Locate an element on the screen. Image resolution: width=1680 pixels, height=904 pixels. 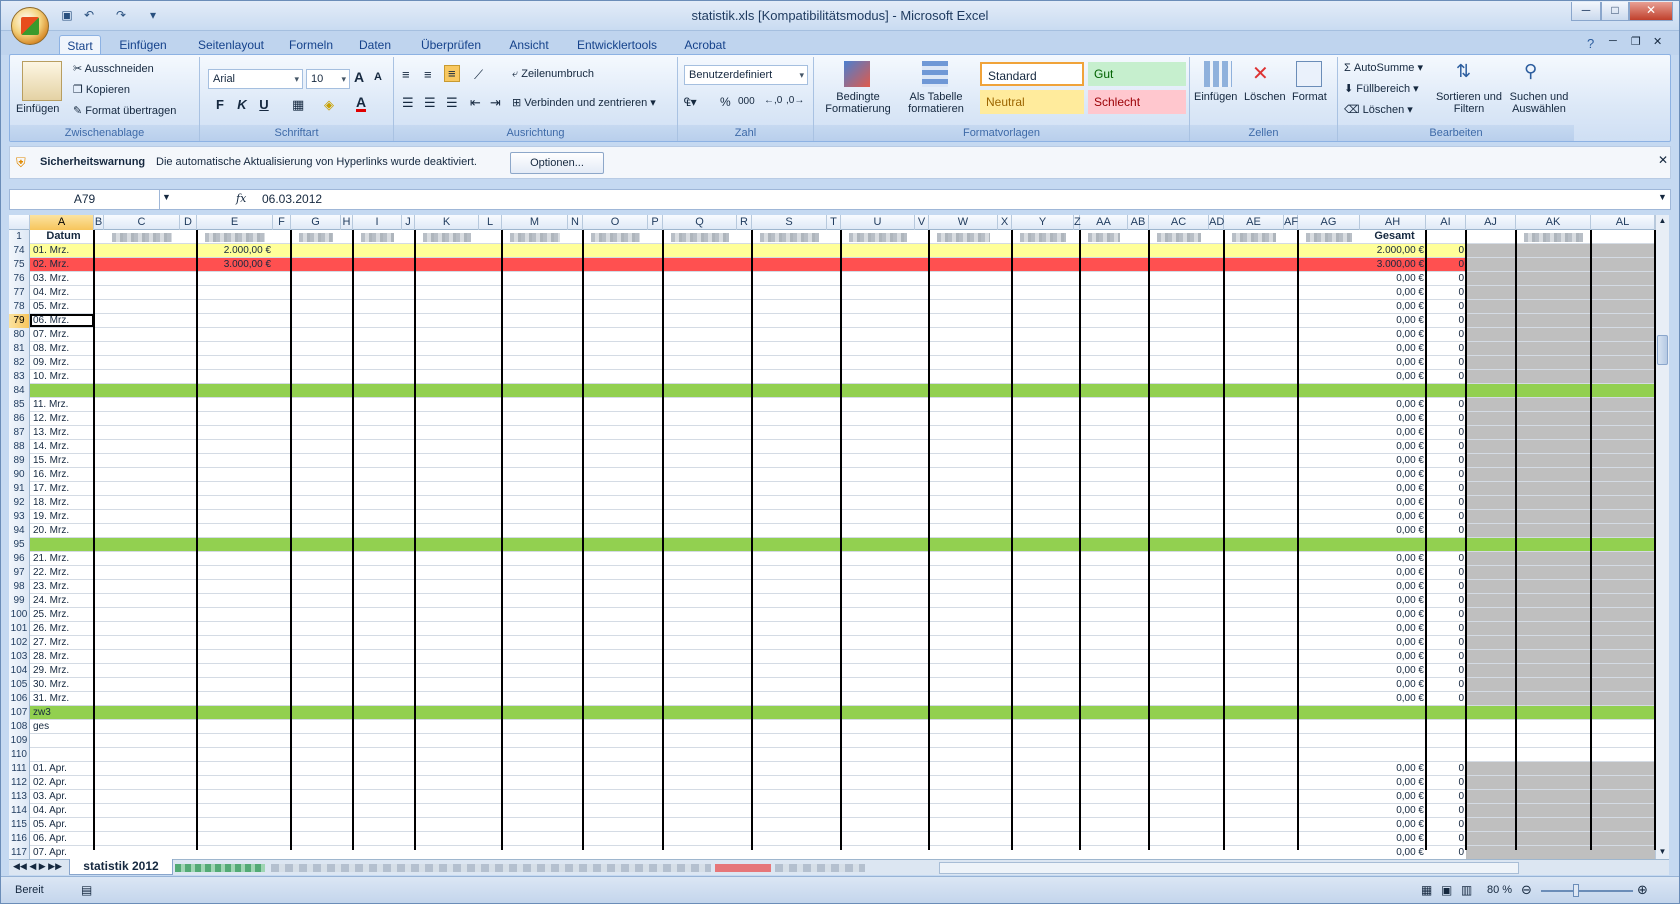
row-header: 116 is located at coordinates (19, 839).